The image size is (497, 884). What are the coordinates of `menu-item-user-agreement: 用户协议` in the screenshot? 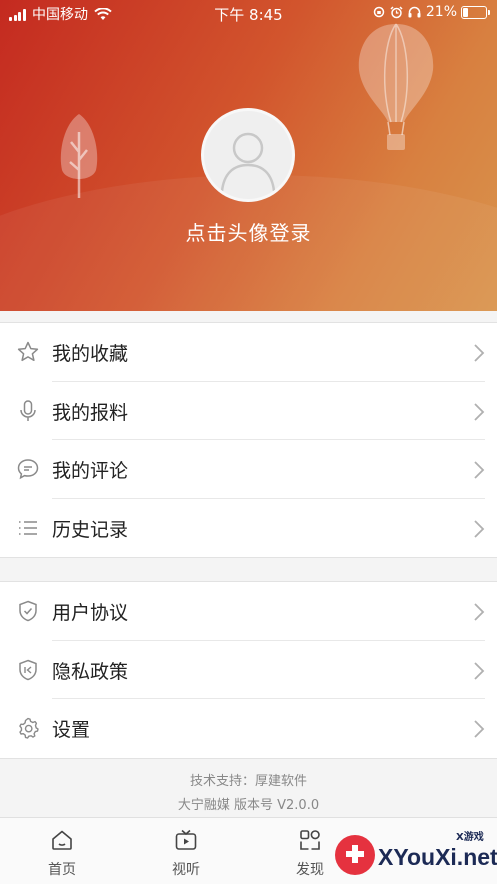 It's located at (248, 611).